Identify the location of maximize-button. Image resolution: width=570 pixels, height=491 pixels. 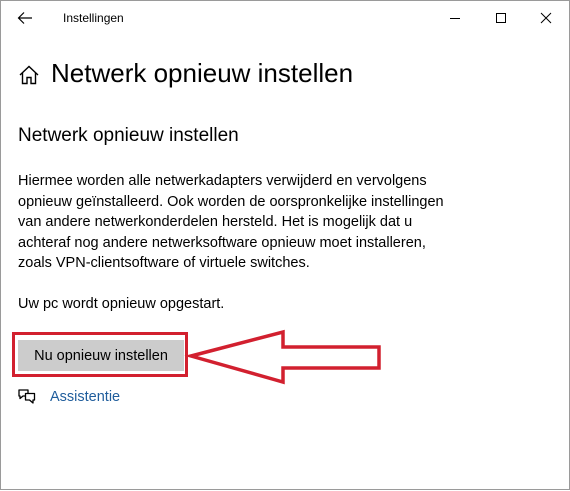
(501, 18).